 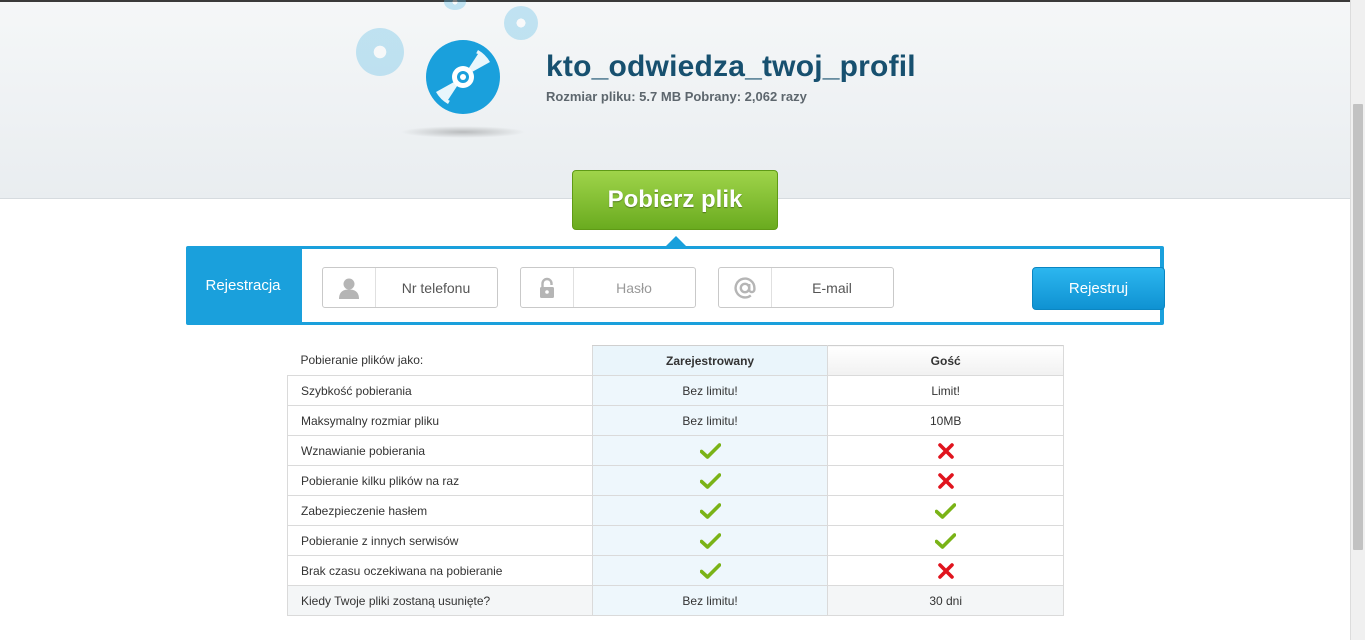 I want to click on at-sign-icon, so click(x=745, y=287).